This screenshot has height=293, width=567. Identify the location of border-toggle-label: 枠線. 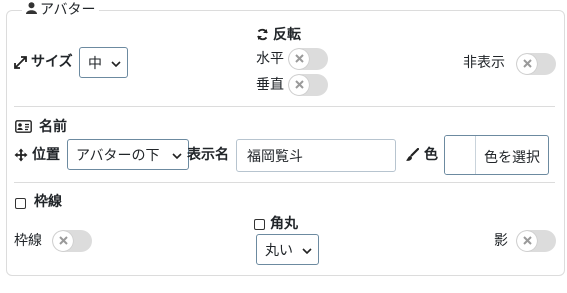
(28, 241).